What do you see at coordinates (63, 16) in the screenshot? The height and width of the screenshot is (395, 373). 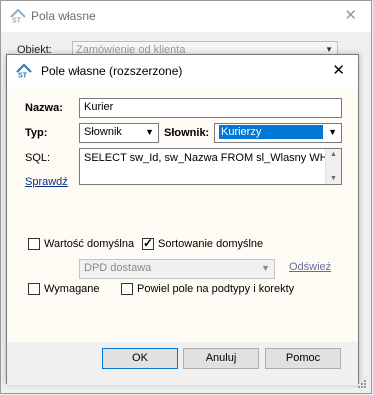 I see `background-window-title: Pola własne` at bounding box center [63, 16].